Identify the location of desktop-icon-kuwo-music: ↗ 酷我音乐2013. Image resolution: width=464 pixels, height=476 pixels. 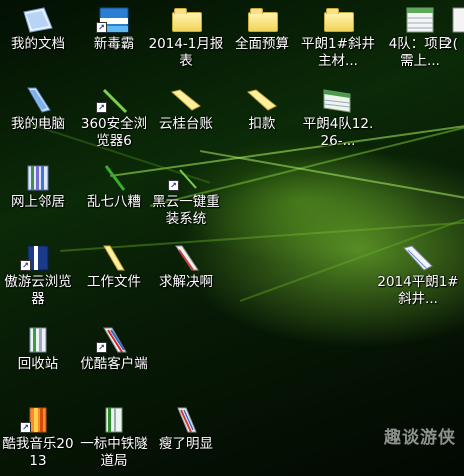
(38, 439).